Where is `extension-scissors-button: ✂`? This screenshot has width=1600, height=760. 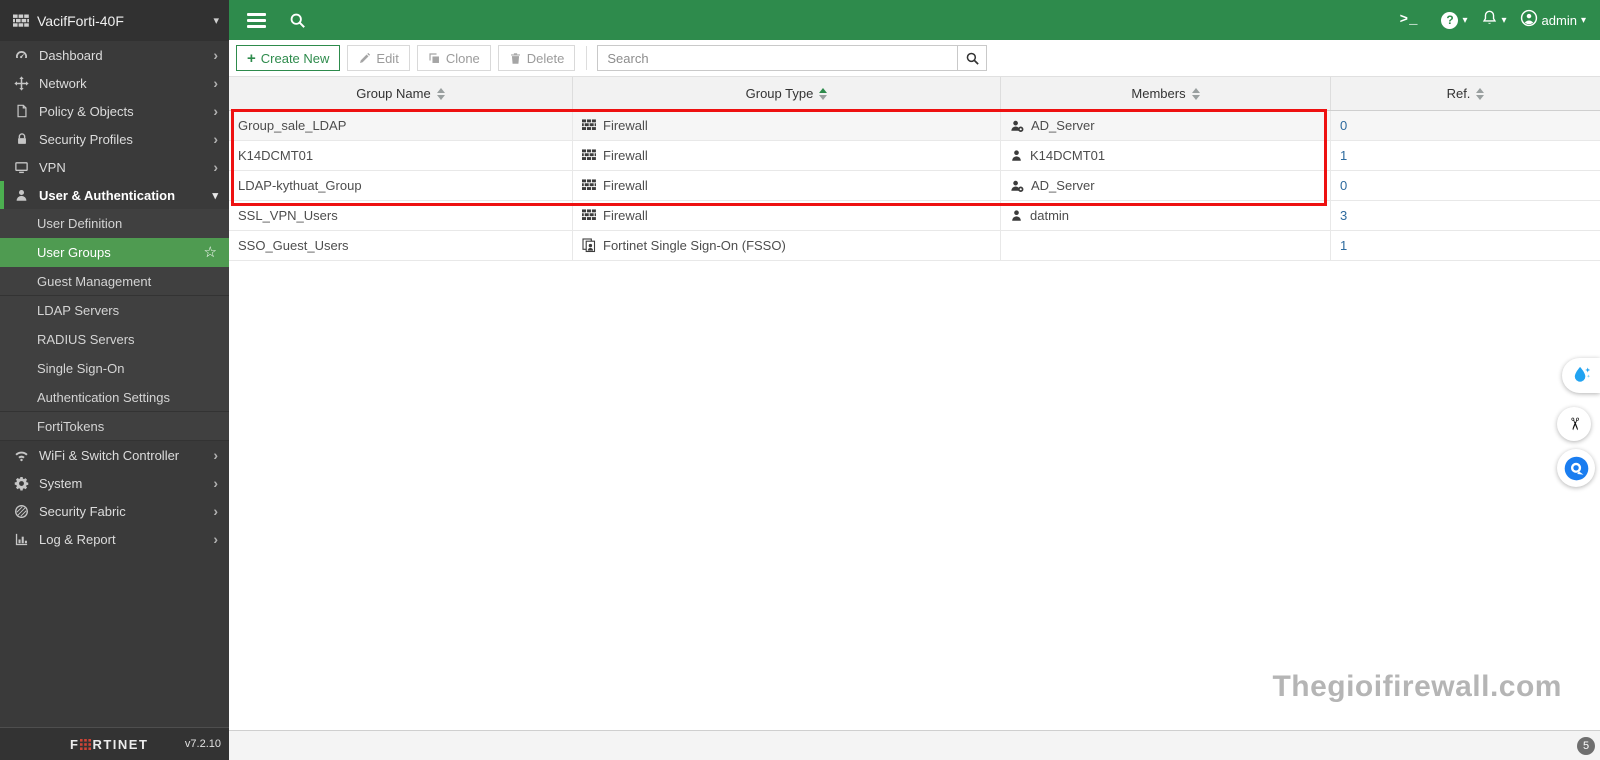 extension-scissors-button: ✂ is located at coordinates (1574, 424).